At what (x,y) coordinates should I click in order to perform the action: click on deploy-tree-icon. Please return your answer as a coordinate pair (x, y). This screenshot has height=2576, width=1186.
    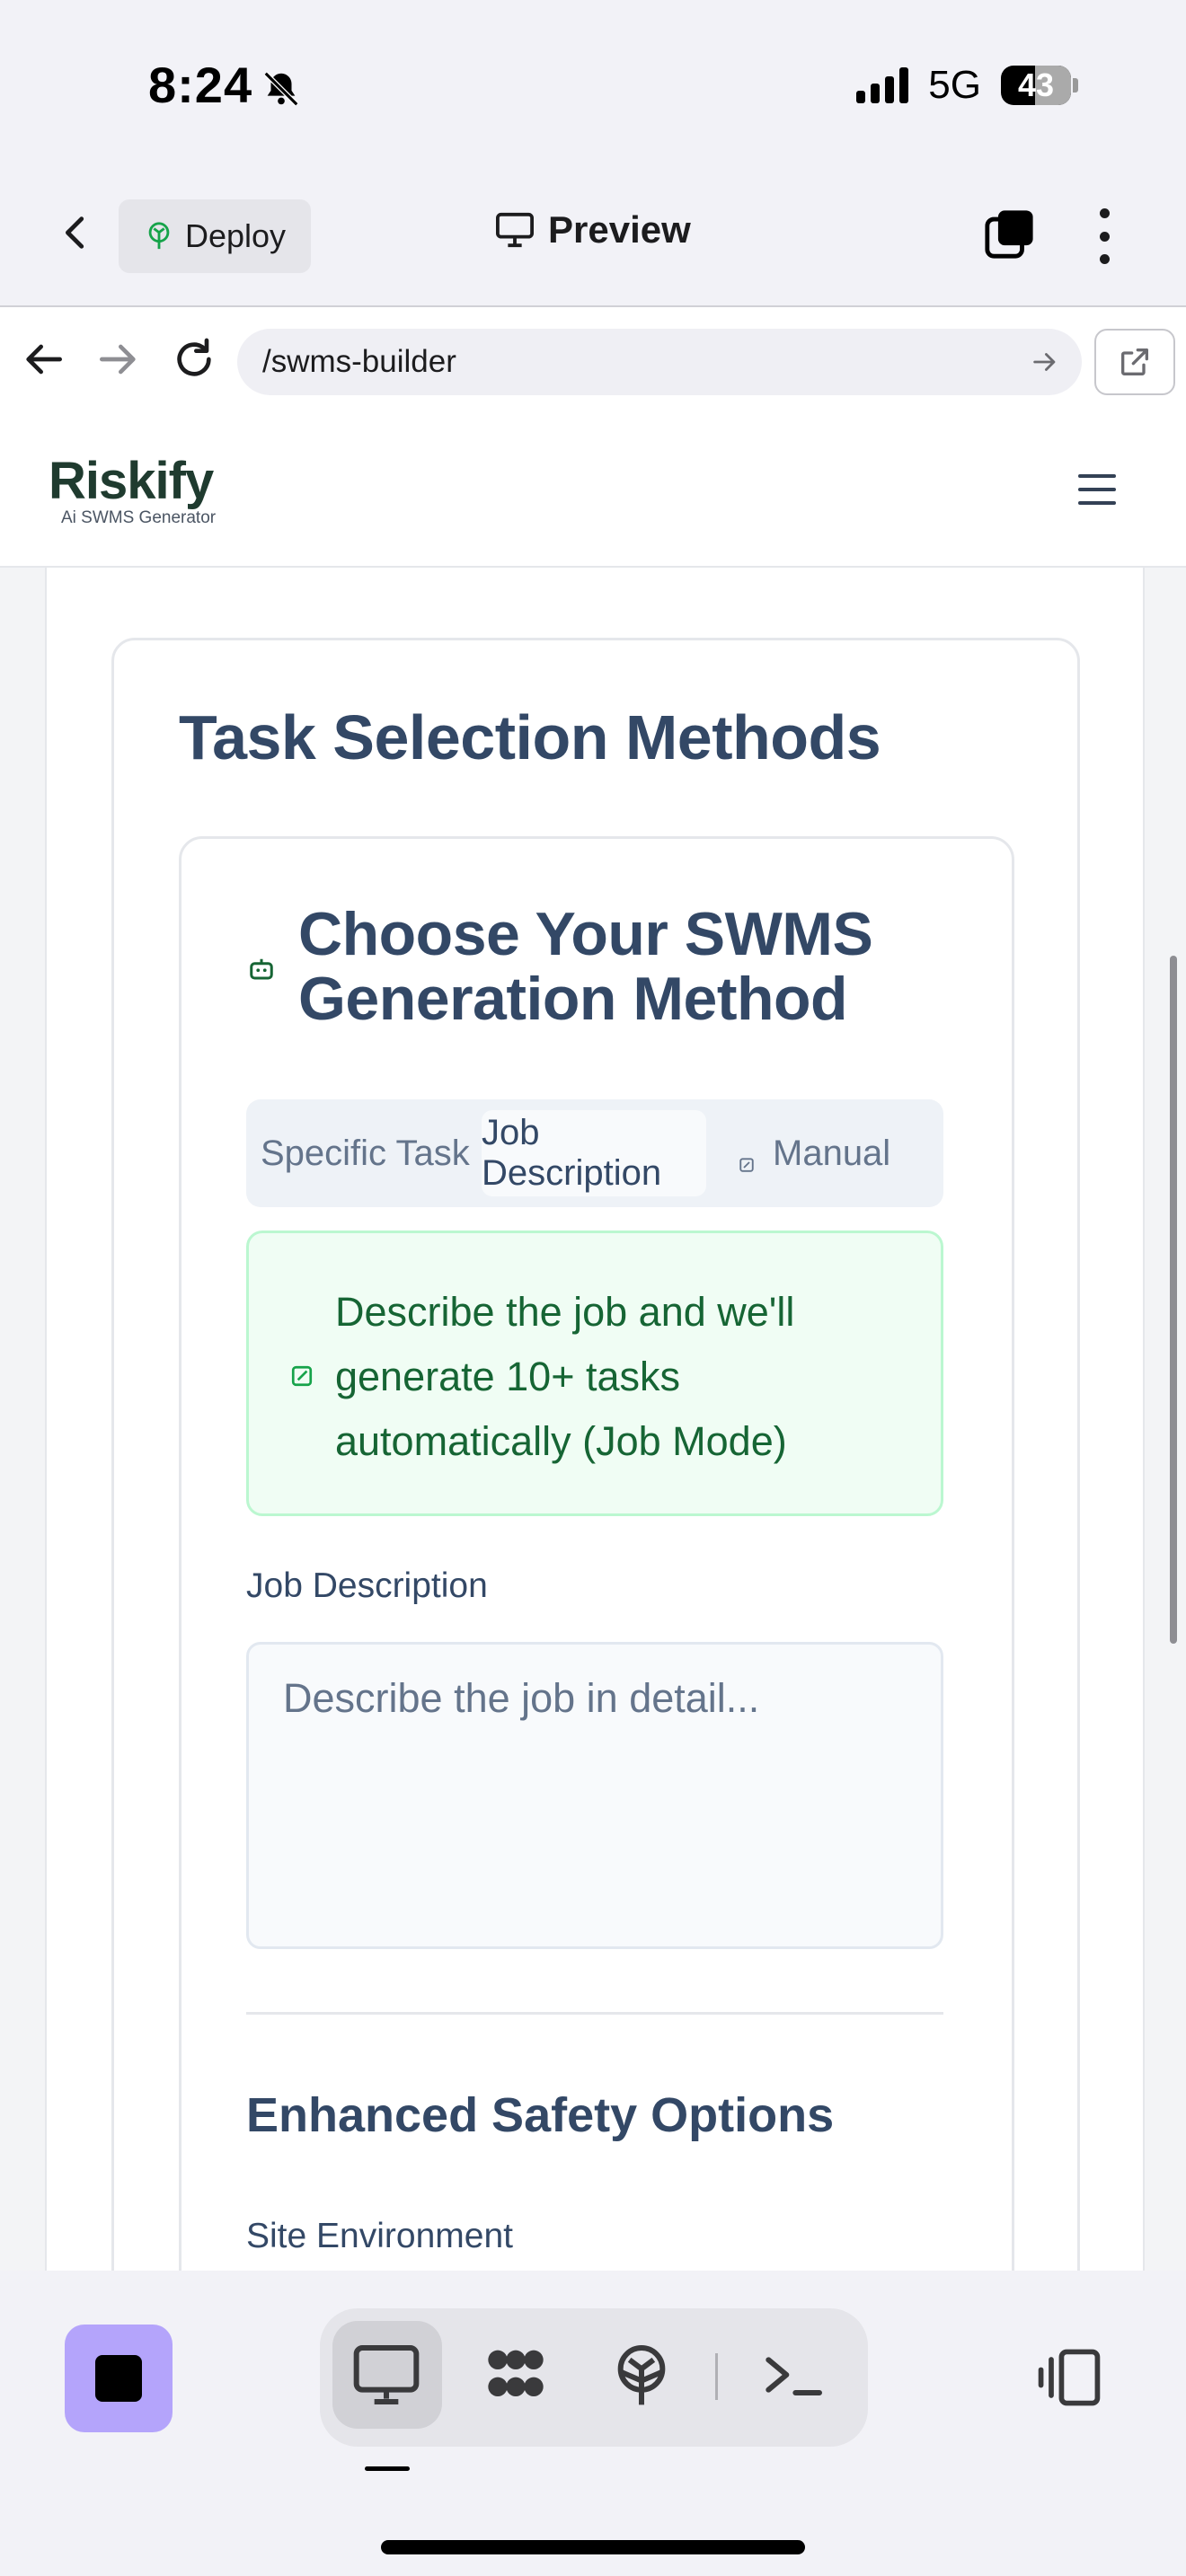
    Looking at the image, I should click on (641, 2375).